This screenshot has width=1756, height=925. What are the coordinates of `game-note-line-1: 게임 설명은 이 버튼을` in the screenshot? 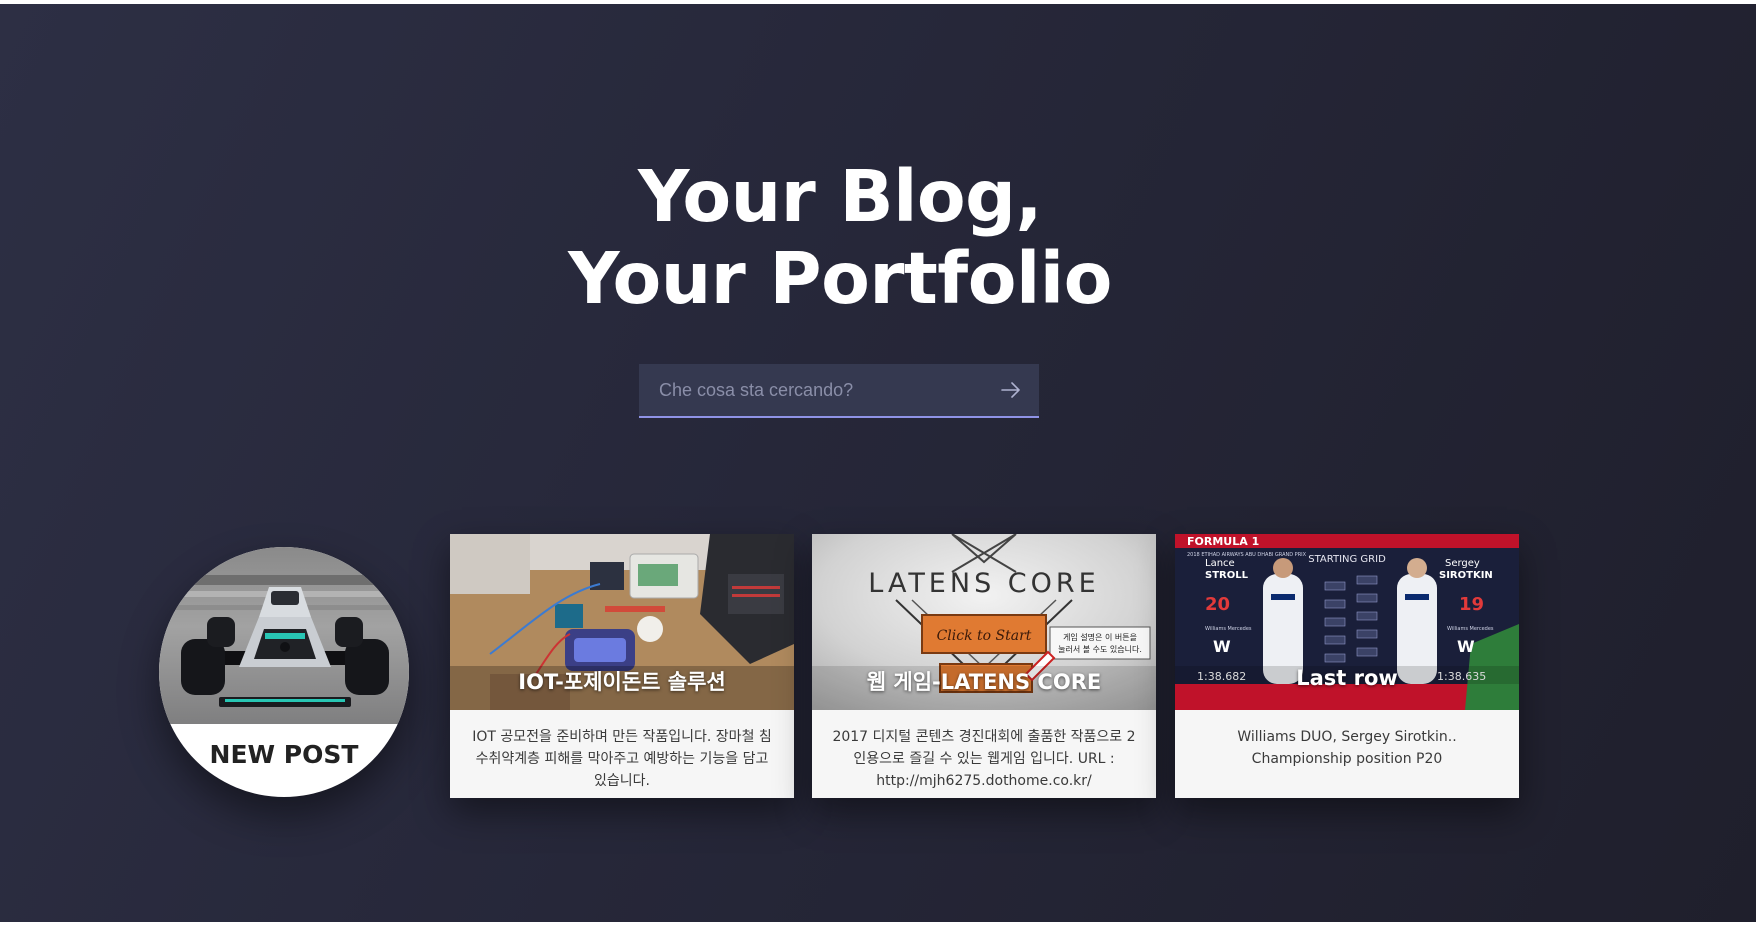 It's located at (1100, 637).